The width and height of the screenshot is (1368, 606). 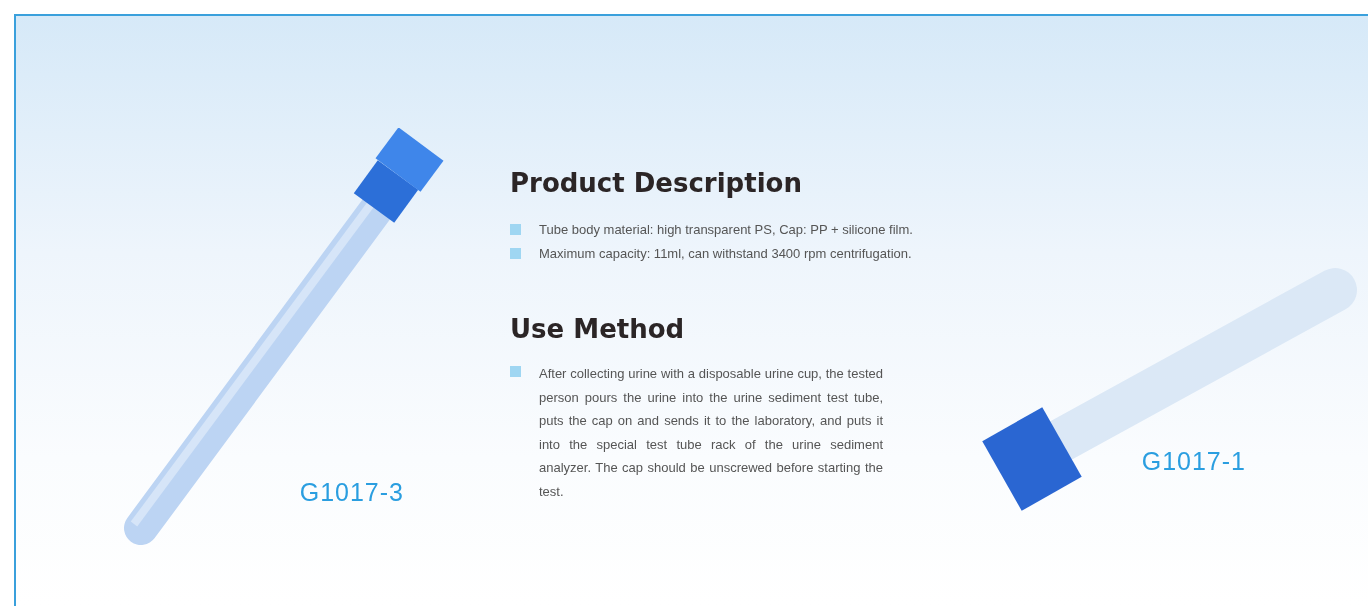 I want to click on section-heading: Product Description, so click(x=656, y=183).